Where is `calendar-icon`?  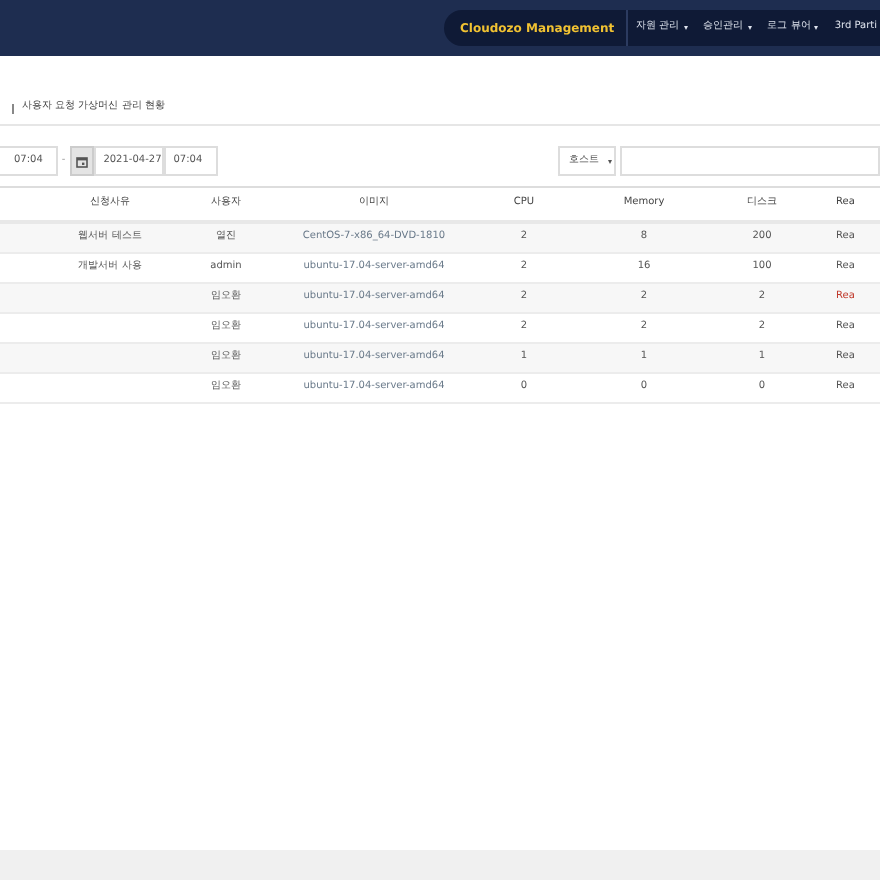 calendar-icon is located at coordinates (81, 161).